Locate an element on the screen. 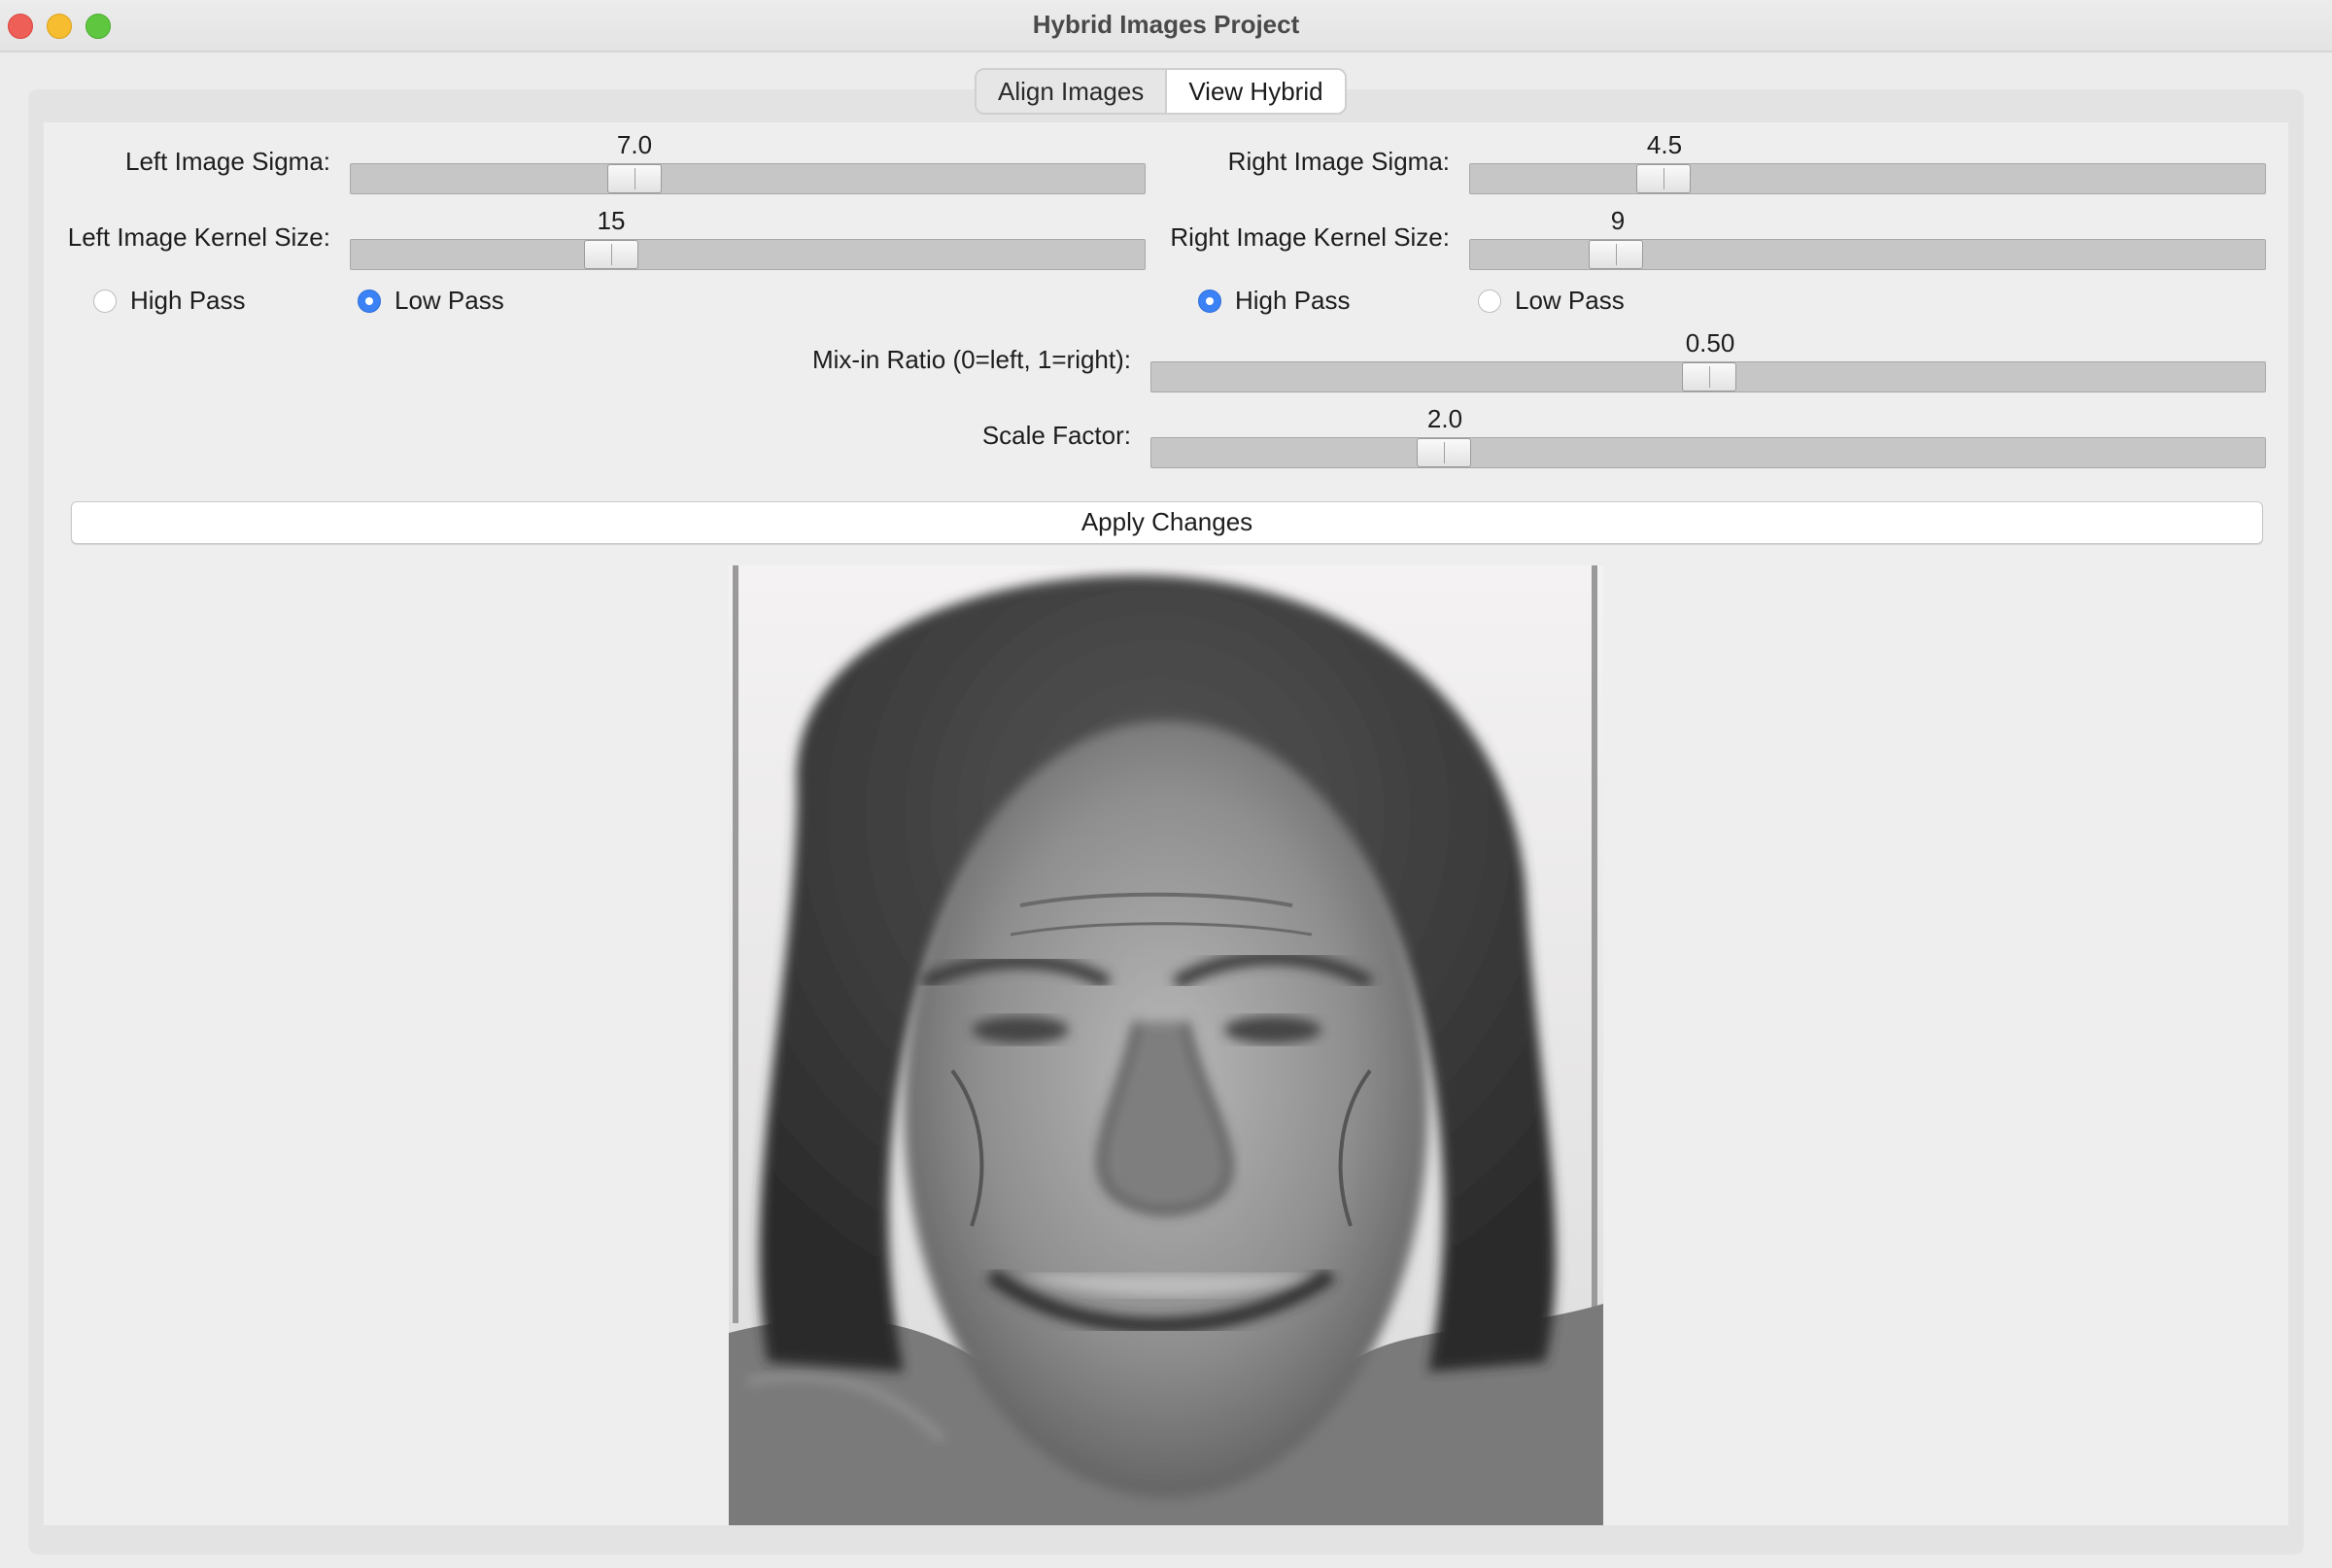  scale-factor-label: Scale Factor: is located at coordinates (1056, 435).